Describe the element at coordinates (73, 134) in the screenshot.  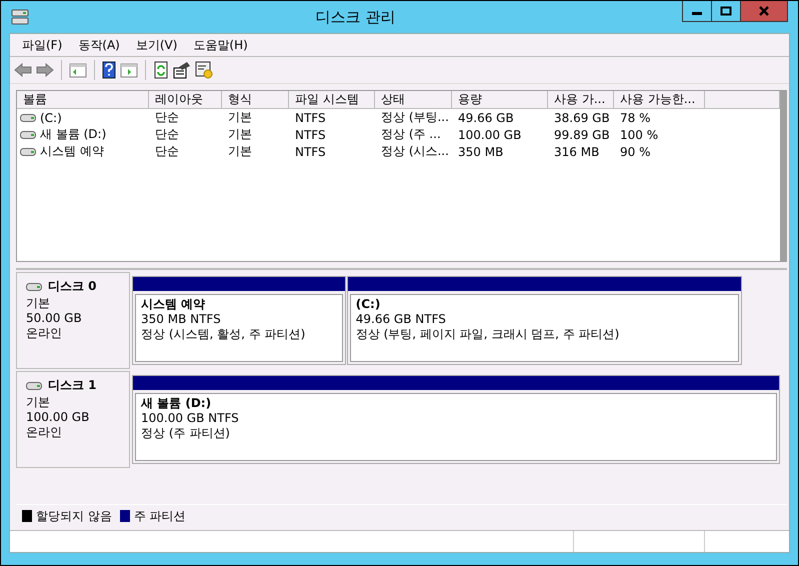
I see `table-cell: 새 볼륨 (D:)` at that location.